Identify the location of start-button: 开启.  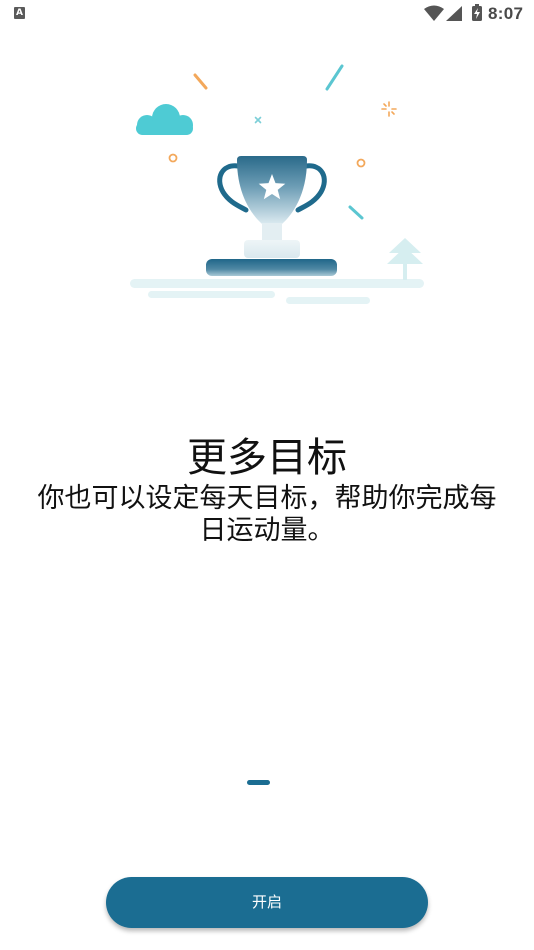
(267, 902).